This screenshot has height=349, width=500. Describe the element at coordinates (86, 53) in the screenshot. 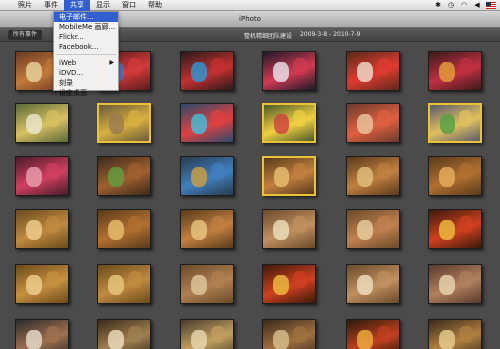

I see `menu-separator` at that location.